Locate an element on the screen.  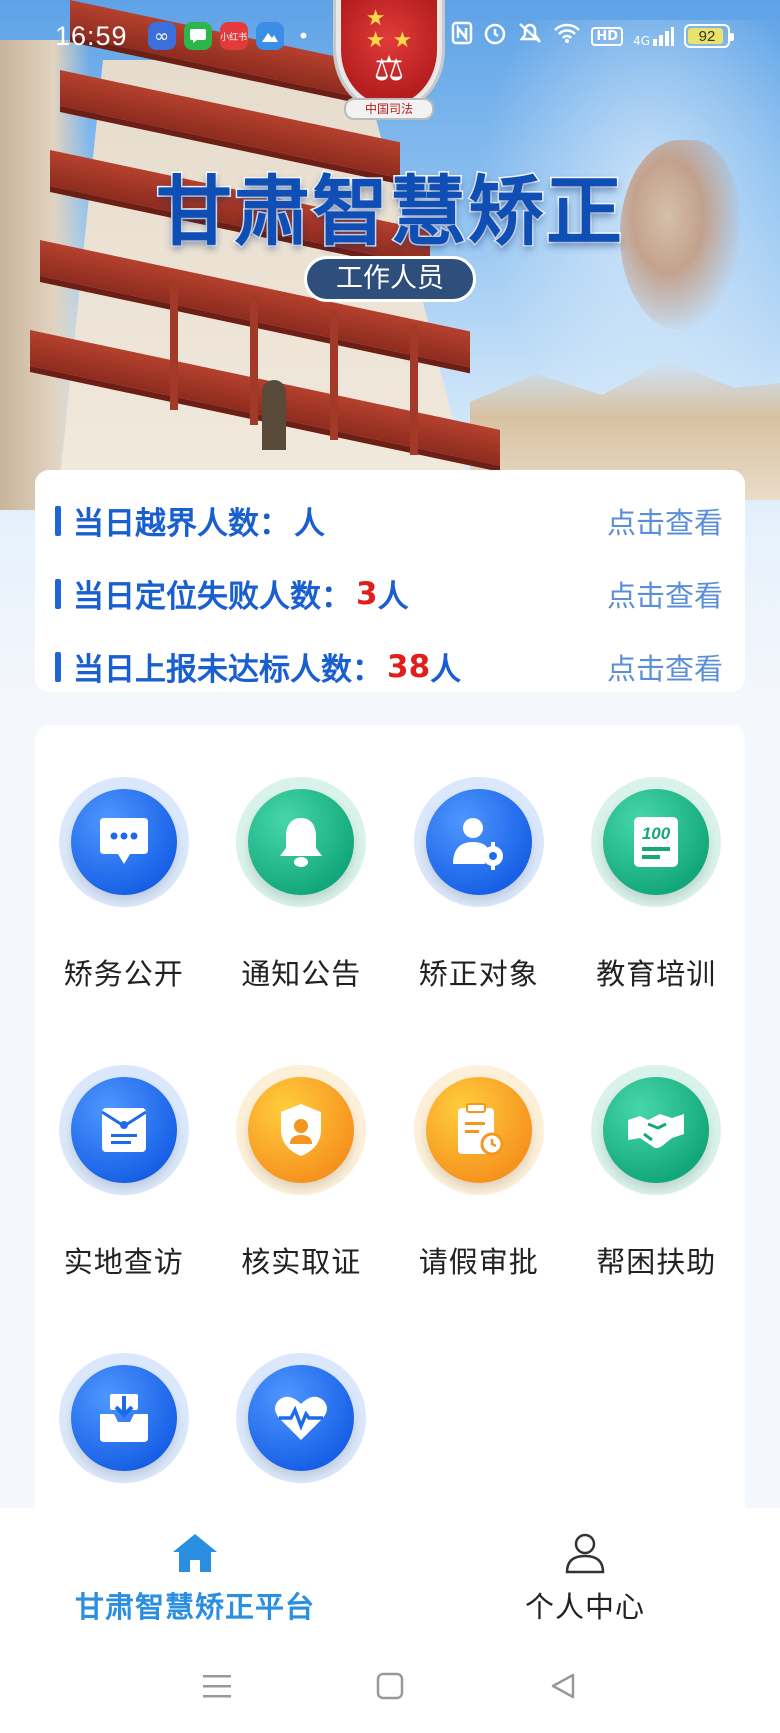
network-type: 4G is located at coordinates (641, 41).